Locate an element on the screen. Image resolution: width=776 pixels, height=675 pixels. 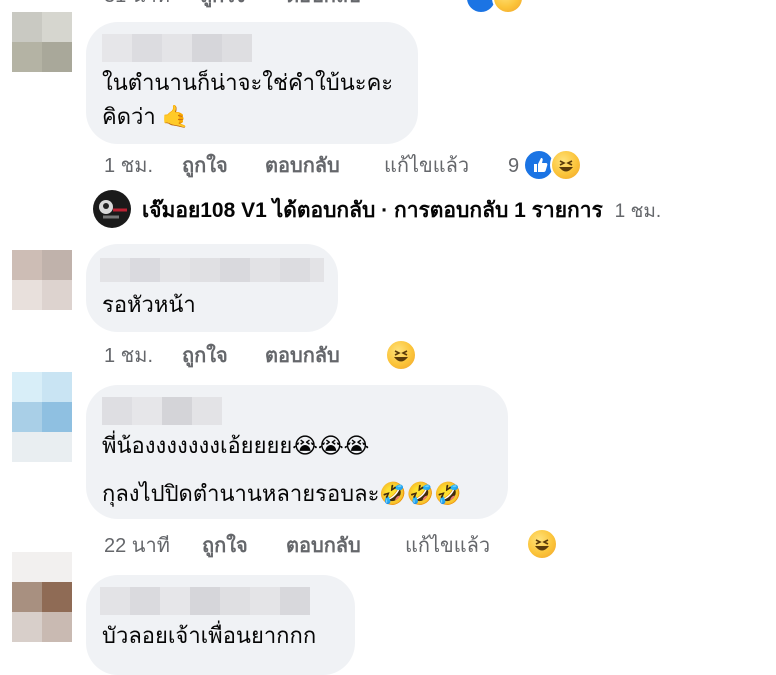
comment-bubble: บัวลอยเจ้าเพื่อนยากกก is located at coordinates (220, 625).